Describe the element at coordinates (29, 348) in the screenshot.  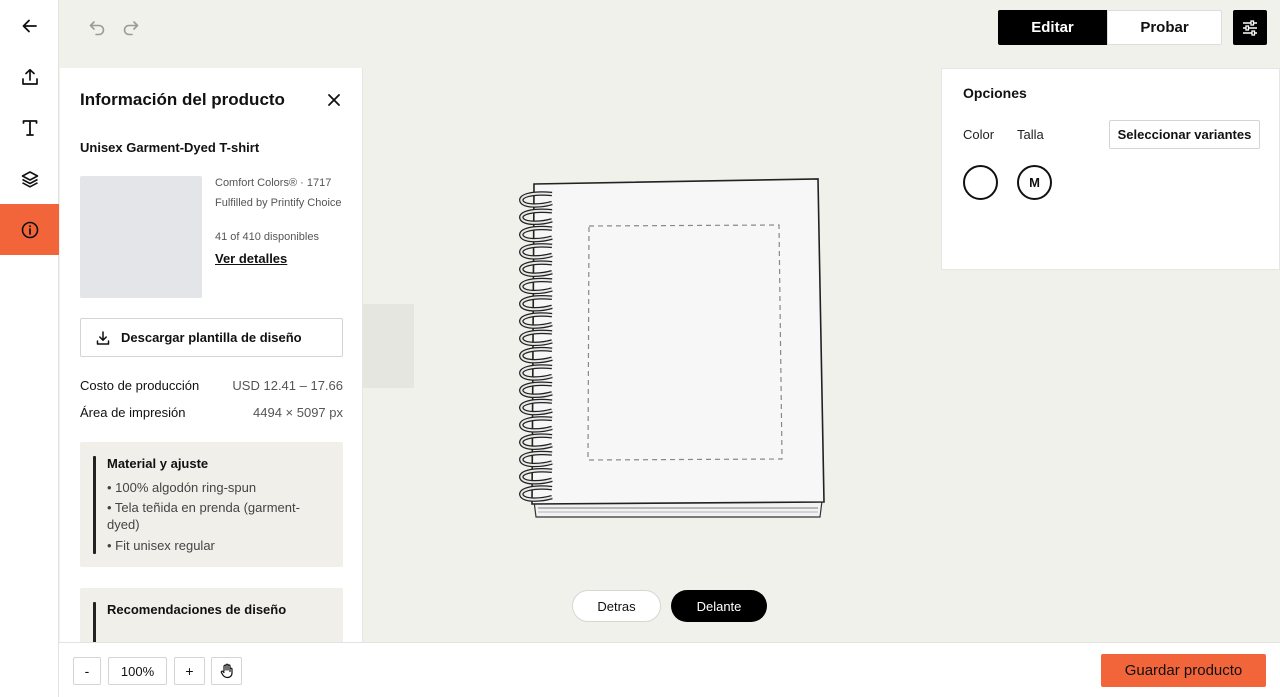
I see `left-rail` at that location.